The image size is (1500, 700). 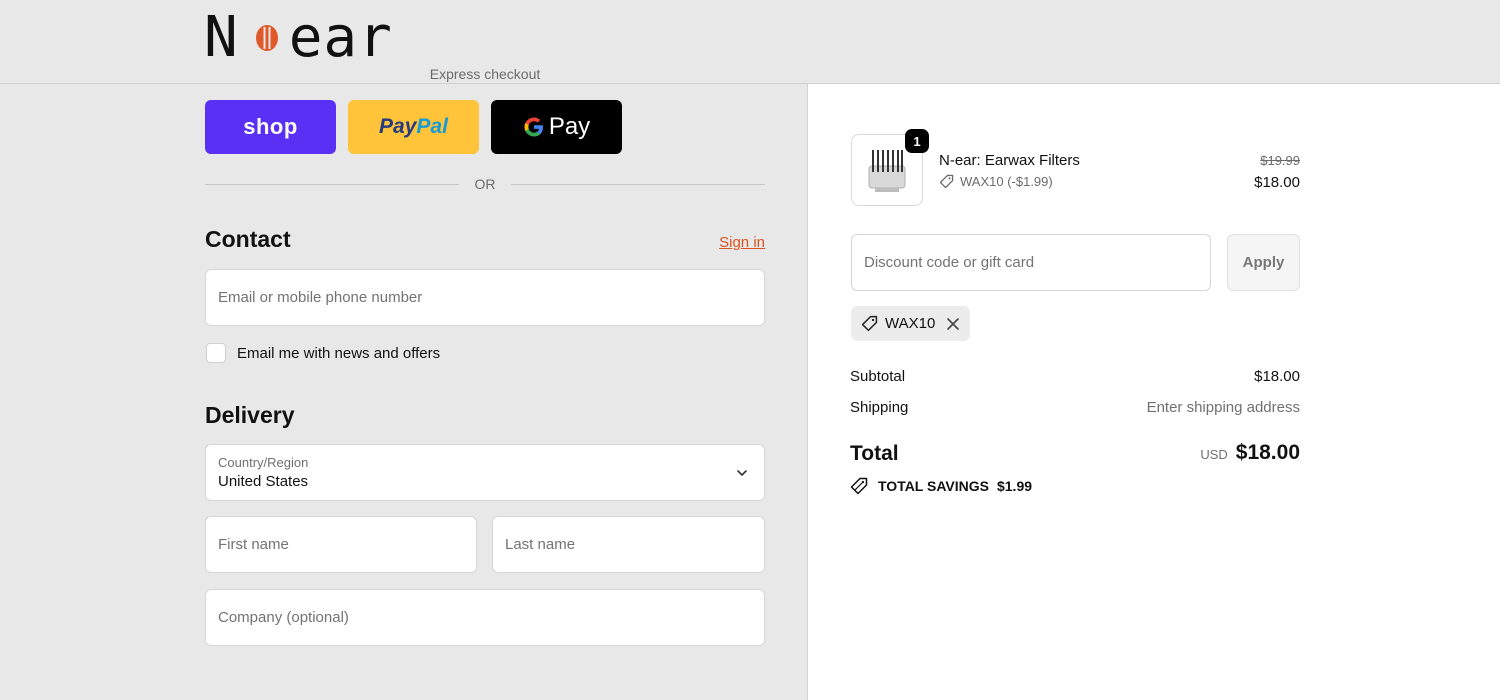 What do you see at coordinates (485, 74) in the screenshot?
I see `express-checkout-label: Express checkout` at bounding box center [485, 74].